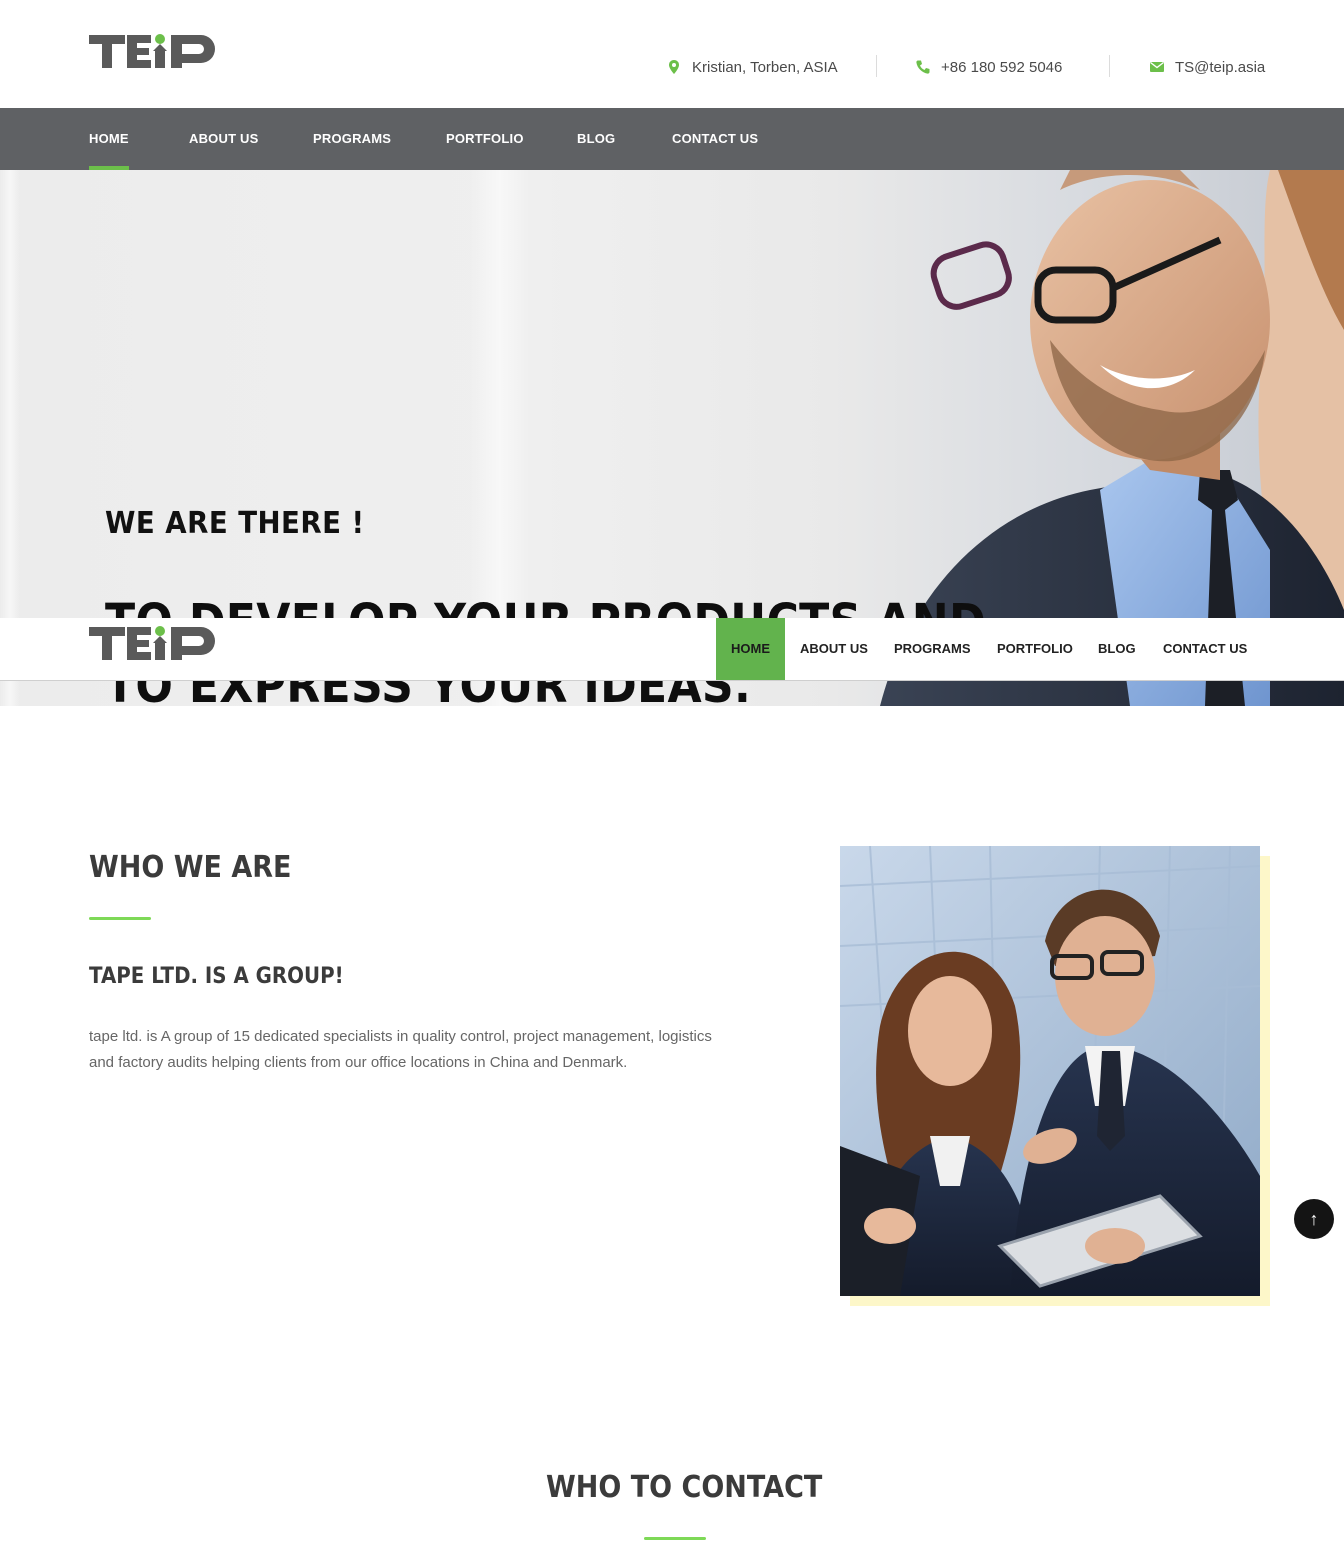  Describe the element at coordinates (216, 976) in the screenshot. I see `who-we-are-subheading: TAPE LTD. IS A GROUP!` at that location.